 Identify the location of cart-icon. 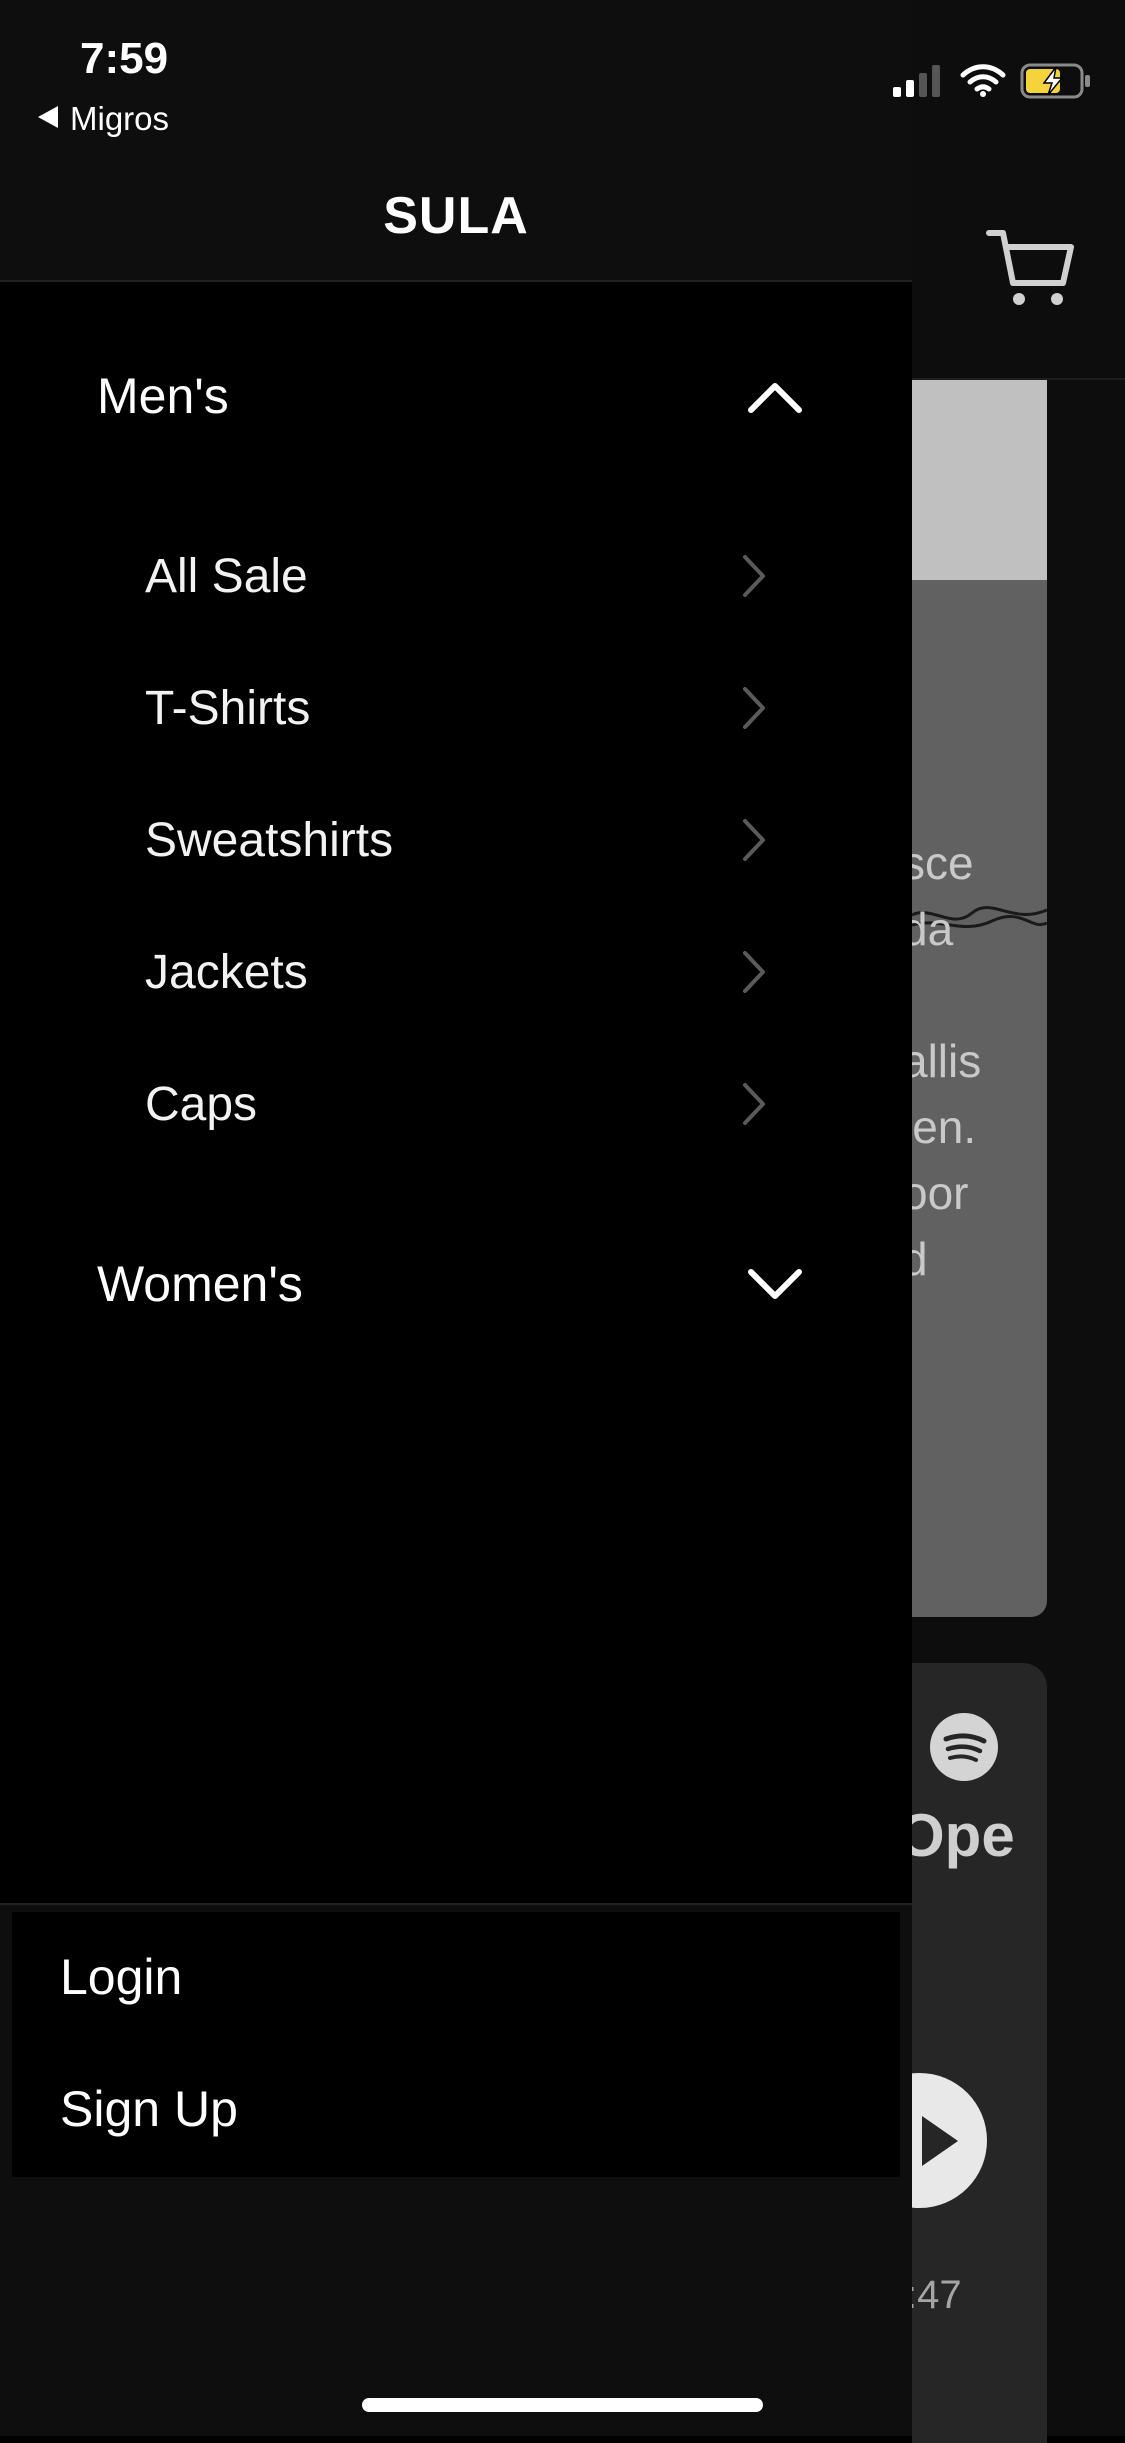
(1030, 270).